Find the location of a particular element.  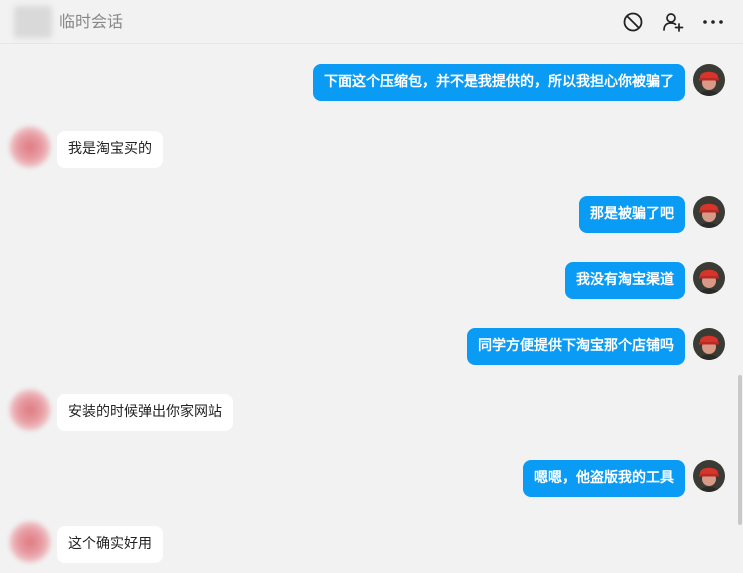

add-friend-icon is located at coordinates (673, 22).